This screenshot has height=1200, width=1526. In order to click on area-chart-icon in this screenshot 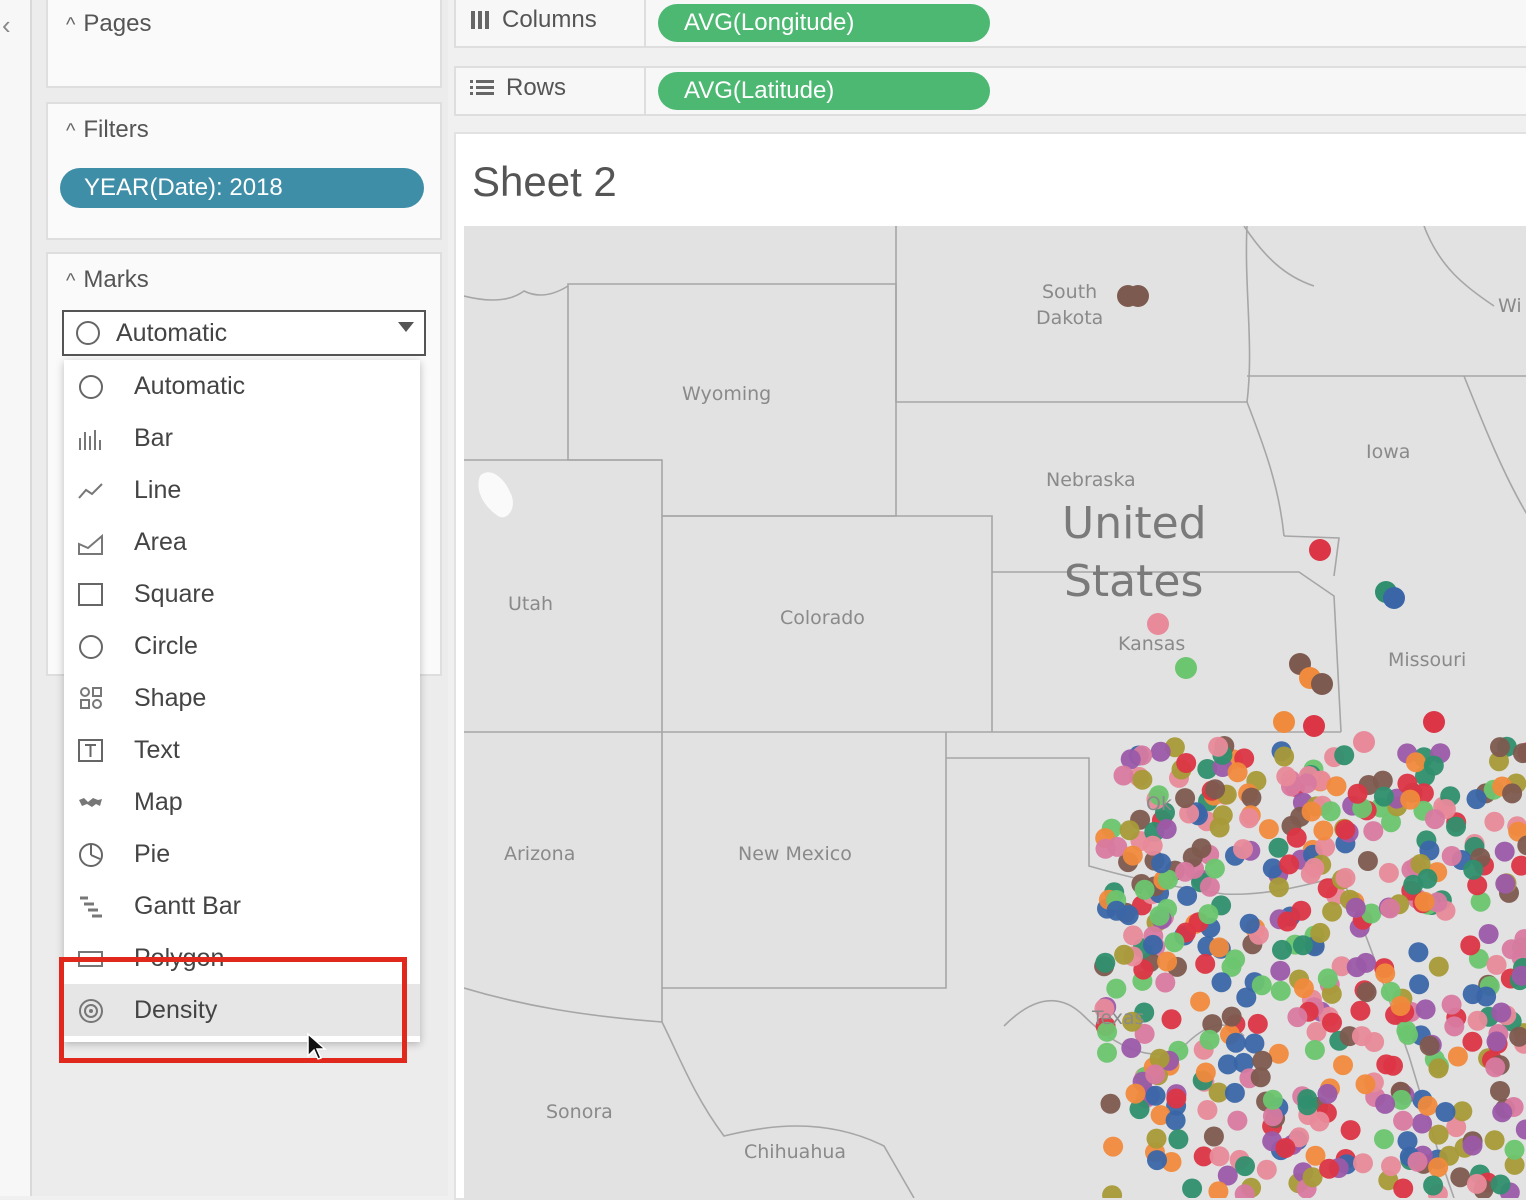, I will do `click(90, 544)`.